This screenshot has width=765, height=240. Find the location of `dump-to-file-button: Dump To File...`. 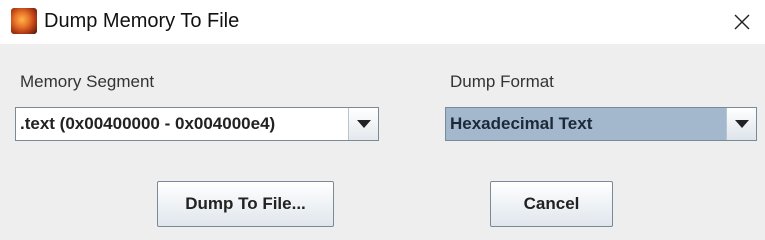

dump-to-file-button: Dump To File... is located at coordinates (245, 204).